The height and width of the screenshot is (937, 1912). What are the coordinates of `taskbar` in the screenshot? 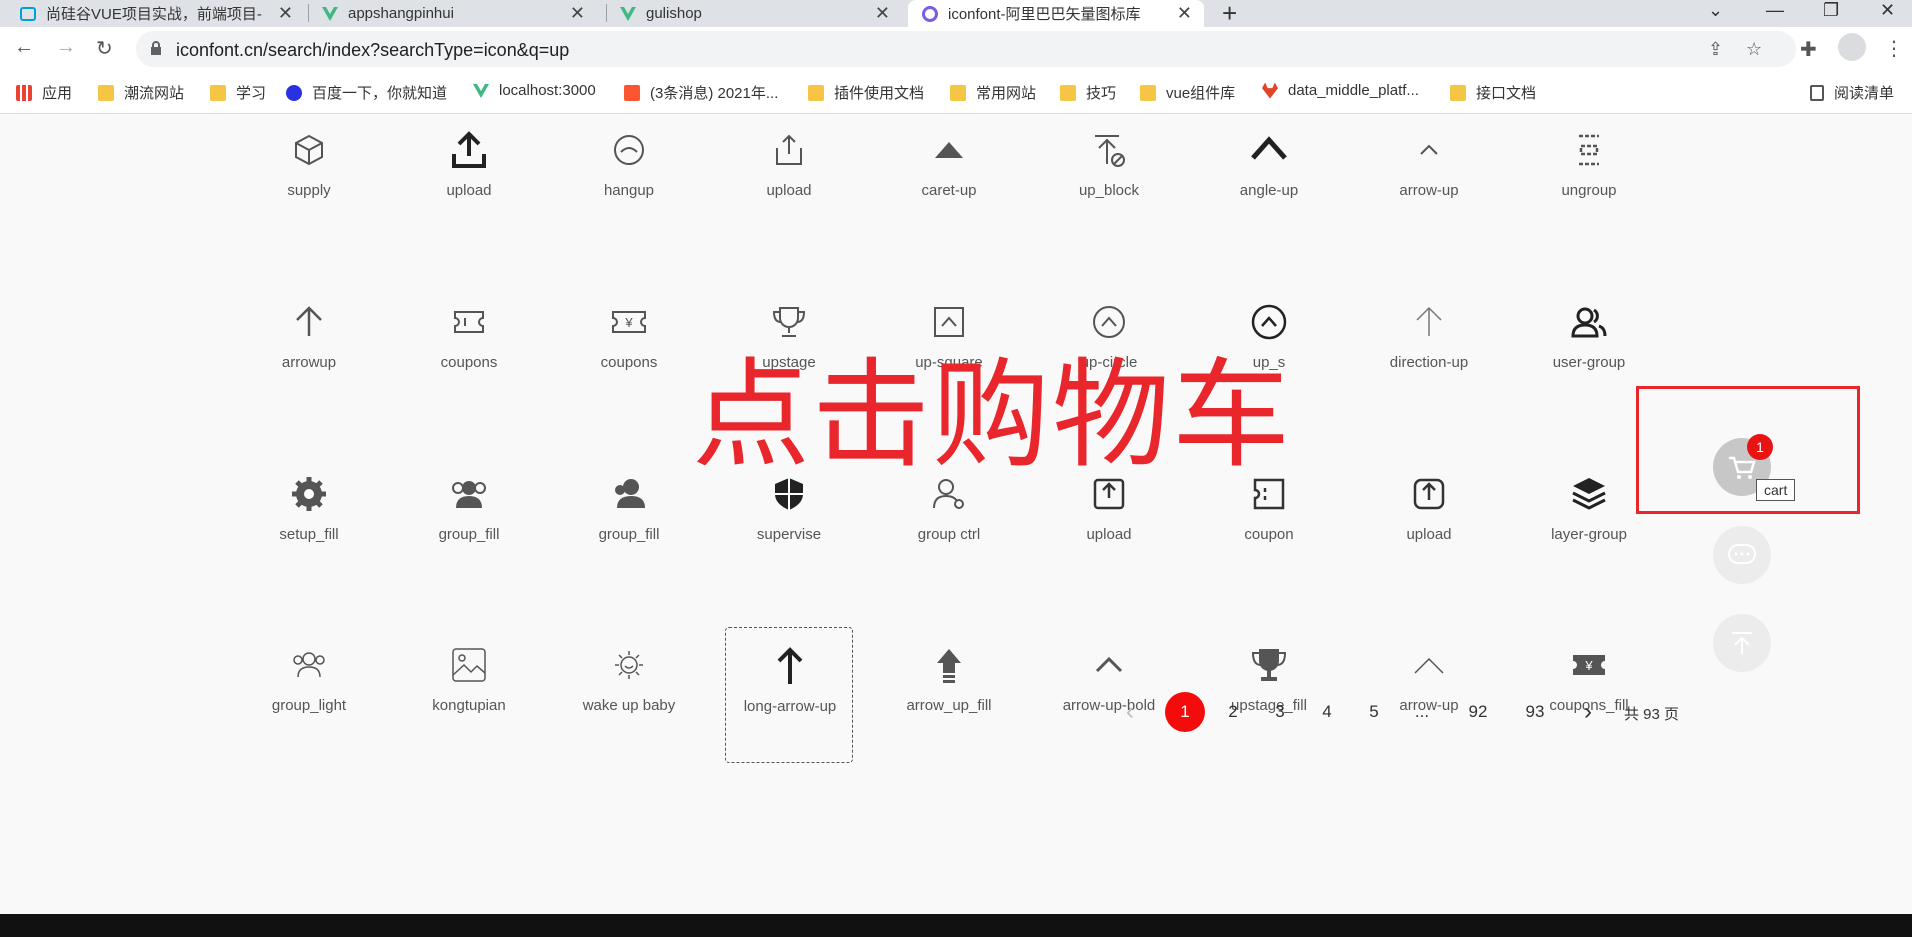 It's located at (956, 925).